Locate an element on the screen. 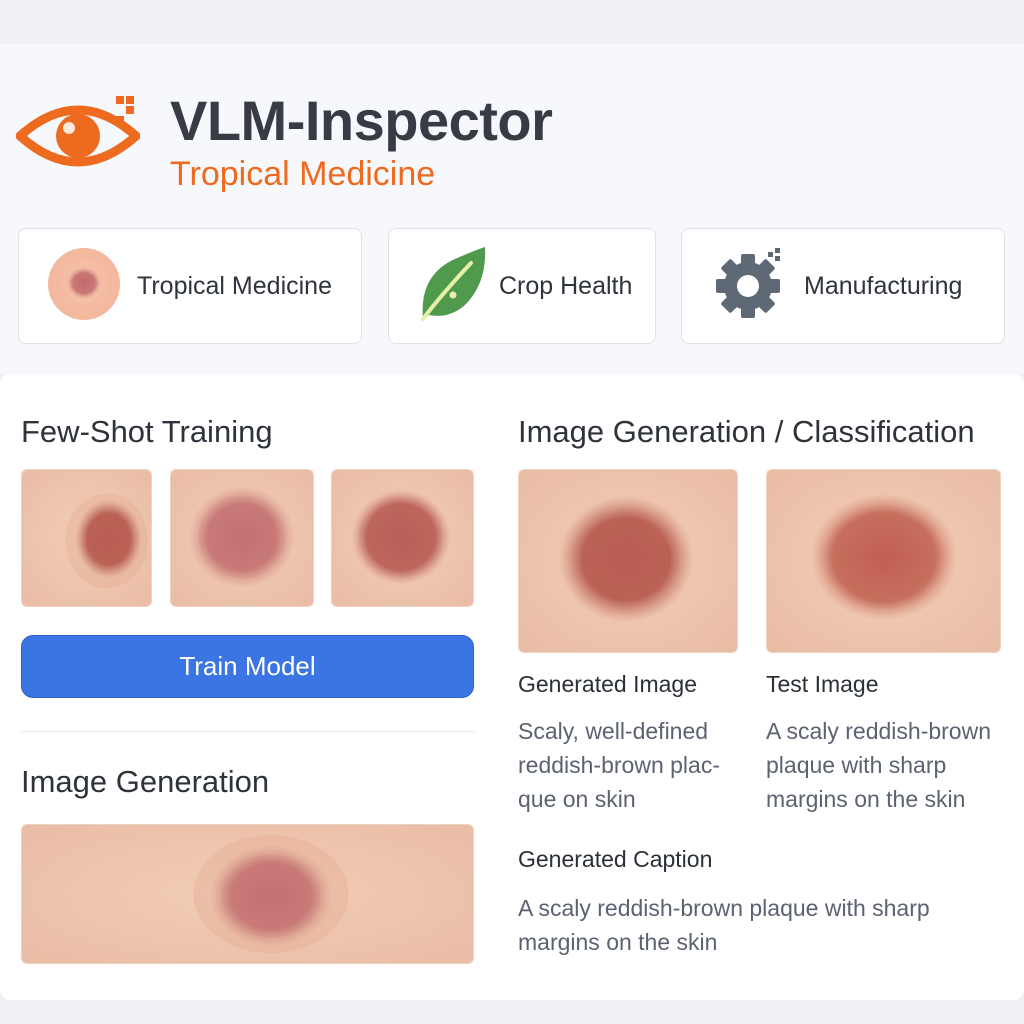  domain-card-crop-health: Crop Health is located at coordinates (522, 286).